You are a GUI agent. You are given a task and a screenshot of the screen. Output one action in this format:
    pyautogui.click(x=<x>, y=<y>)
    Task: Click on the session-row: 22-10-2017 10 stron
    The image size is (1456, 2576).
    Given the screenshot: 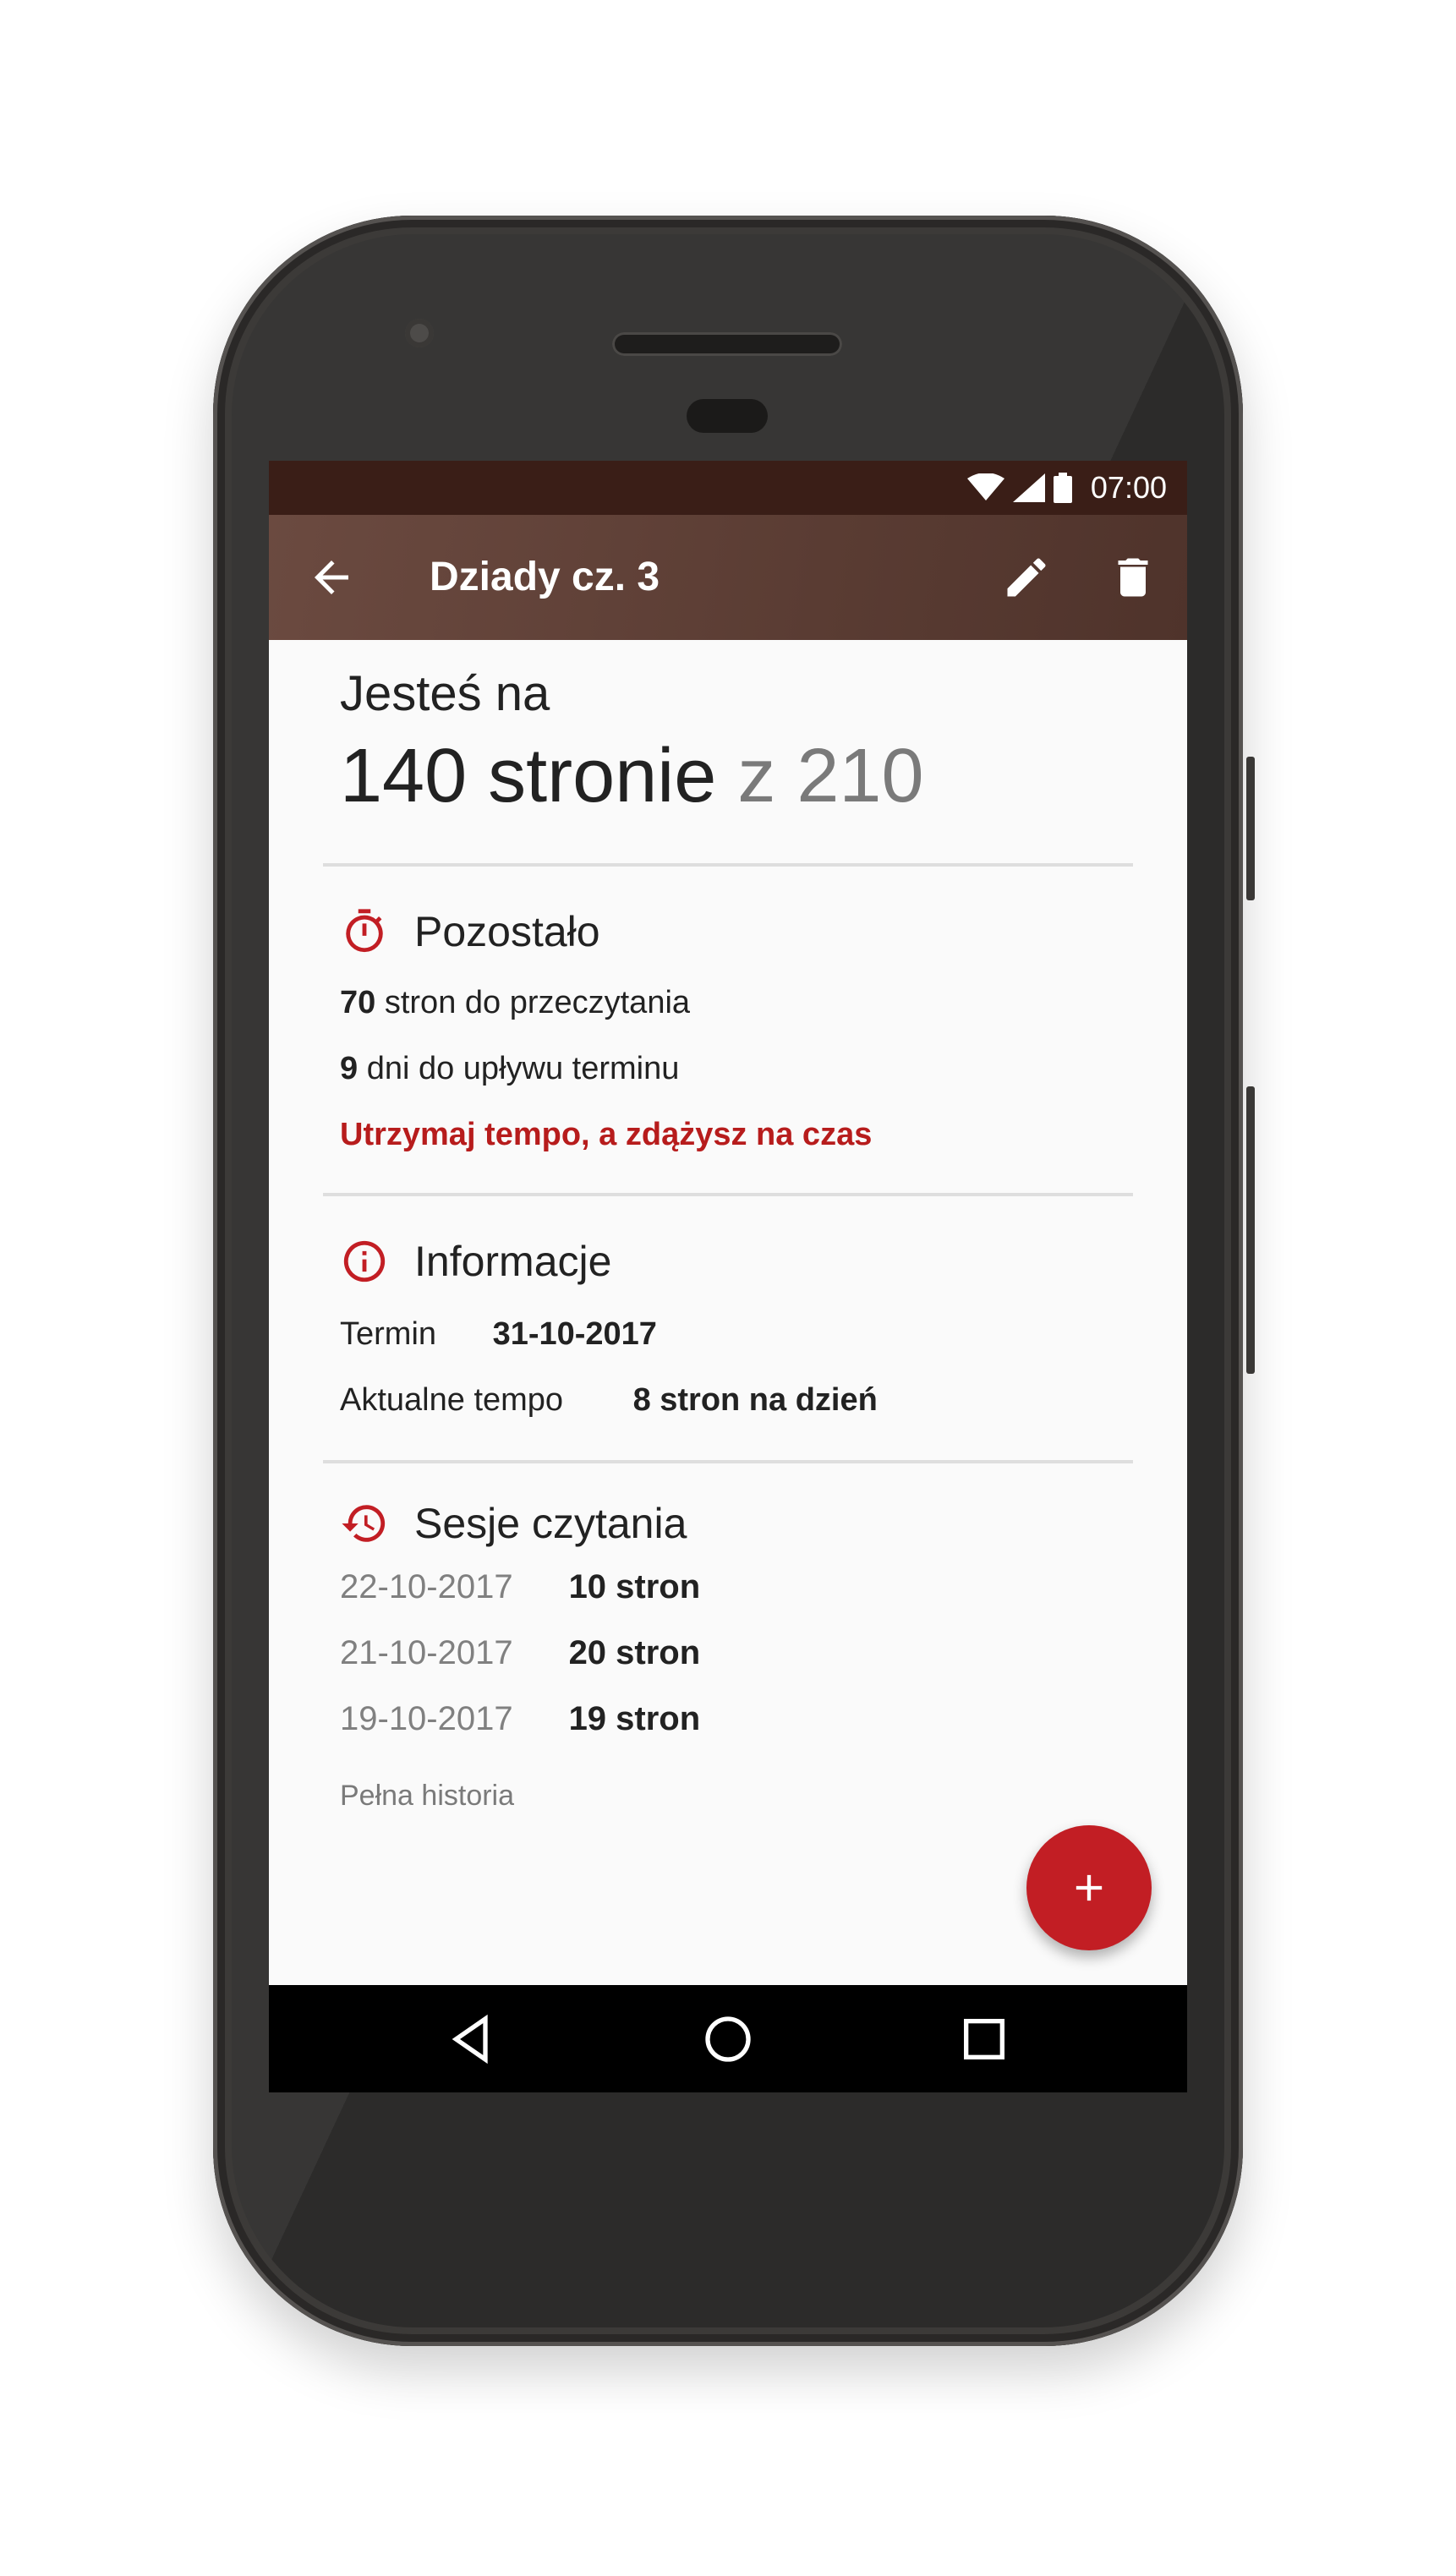 What is the action you would take?
    pyautogui.click(x=520, y=1587)
    